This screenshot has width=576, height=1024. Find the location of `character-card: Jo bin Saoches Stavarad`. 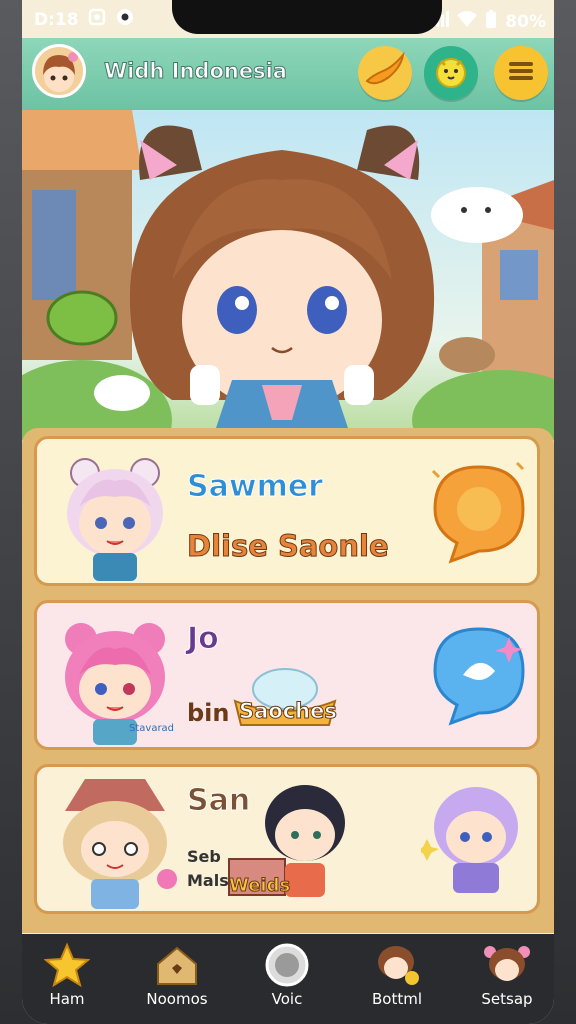

character-card: Jo bin Saoches Stavarad is located at coordinates (287, 675).